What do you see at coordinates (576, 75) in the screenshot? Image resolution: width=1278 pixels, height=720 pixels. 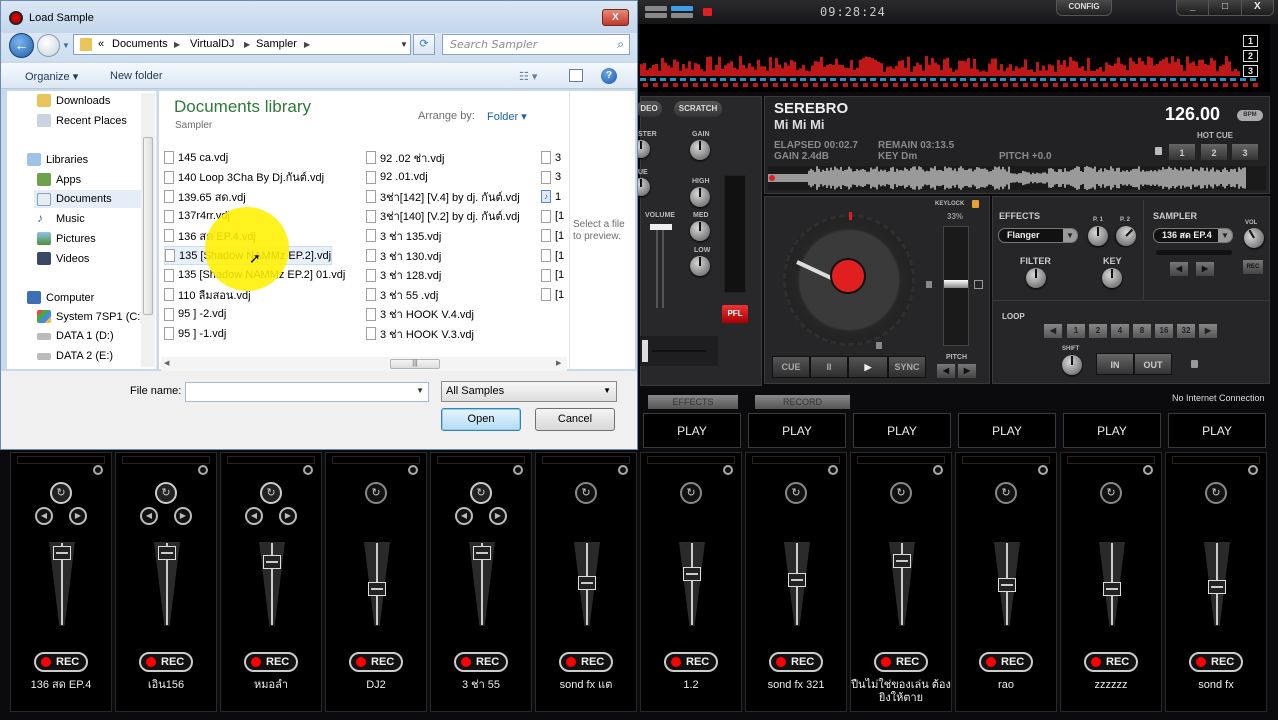 I see `preview-pane-icon` at bounding box center [576, 75].